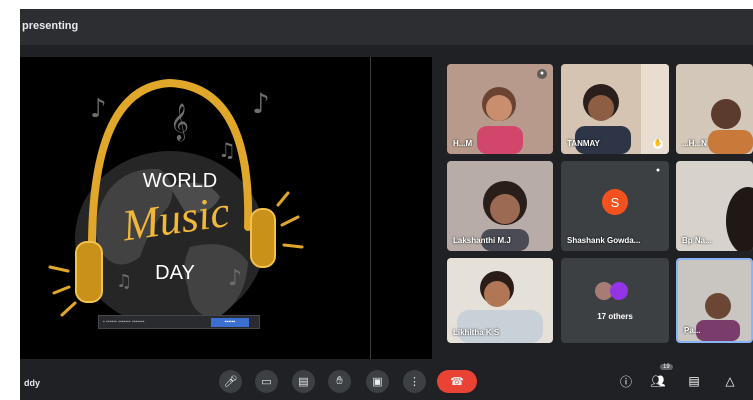 The image size is (753, 400). What do you see at coordinates (386, 27) in the screenshot?
I see `top-bar: presenting` at bounding box center [386, 27].